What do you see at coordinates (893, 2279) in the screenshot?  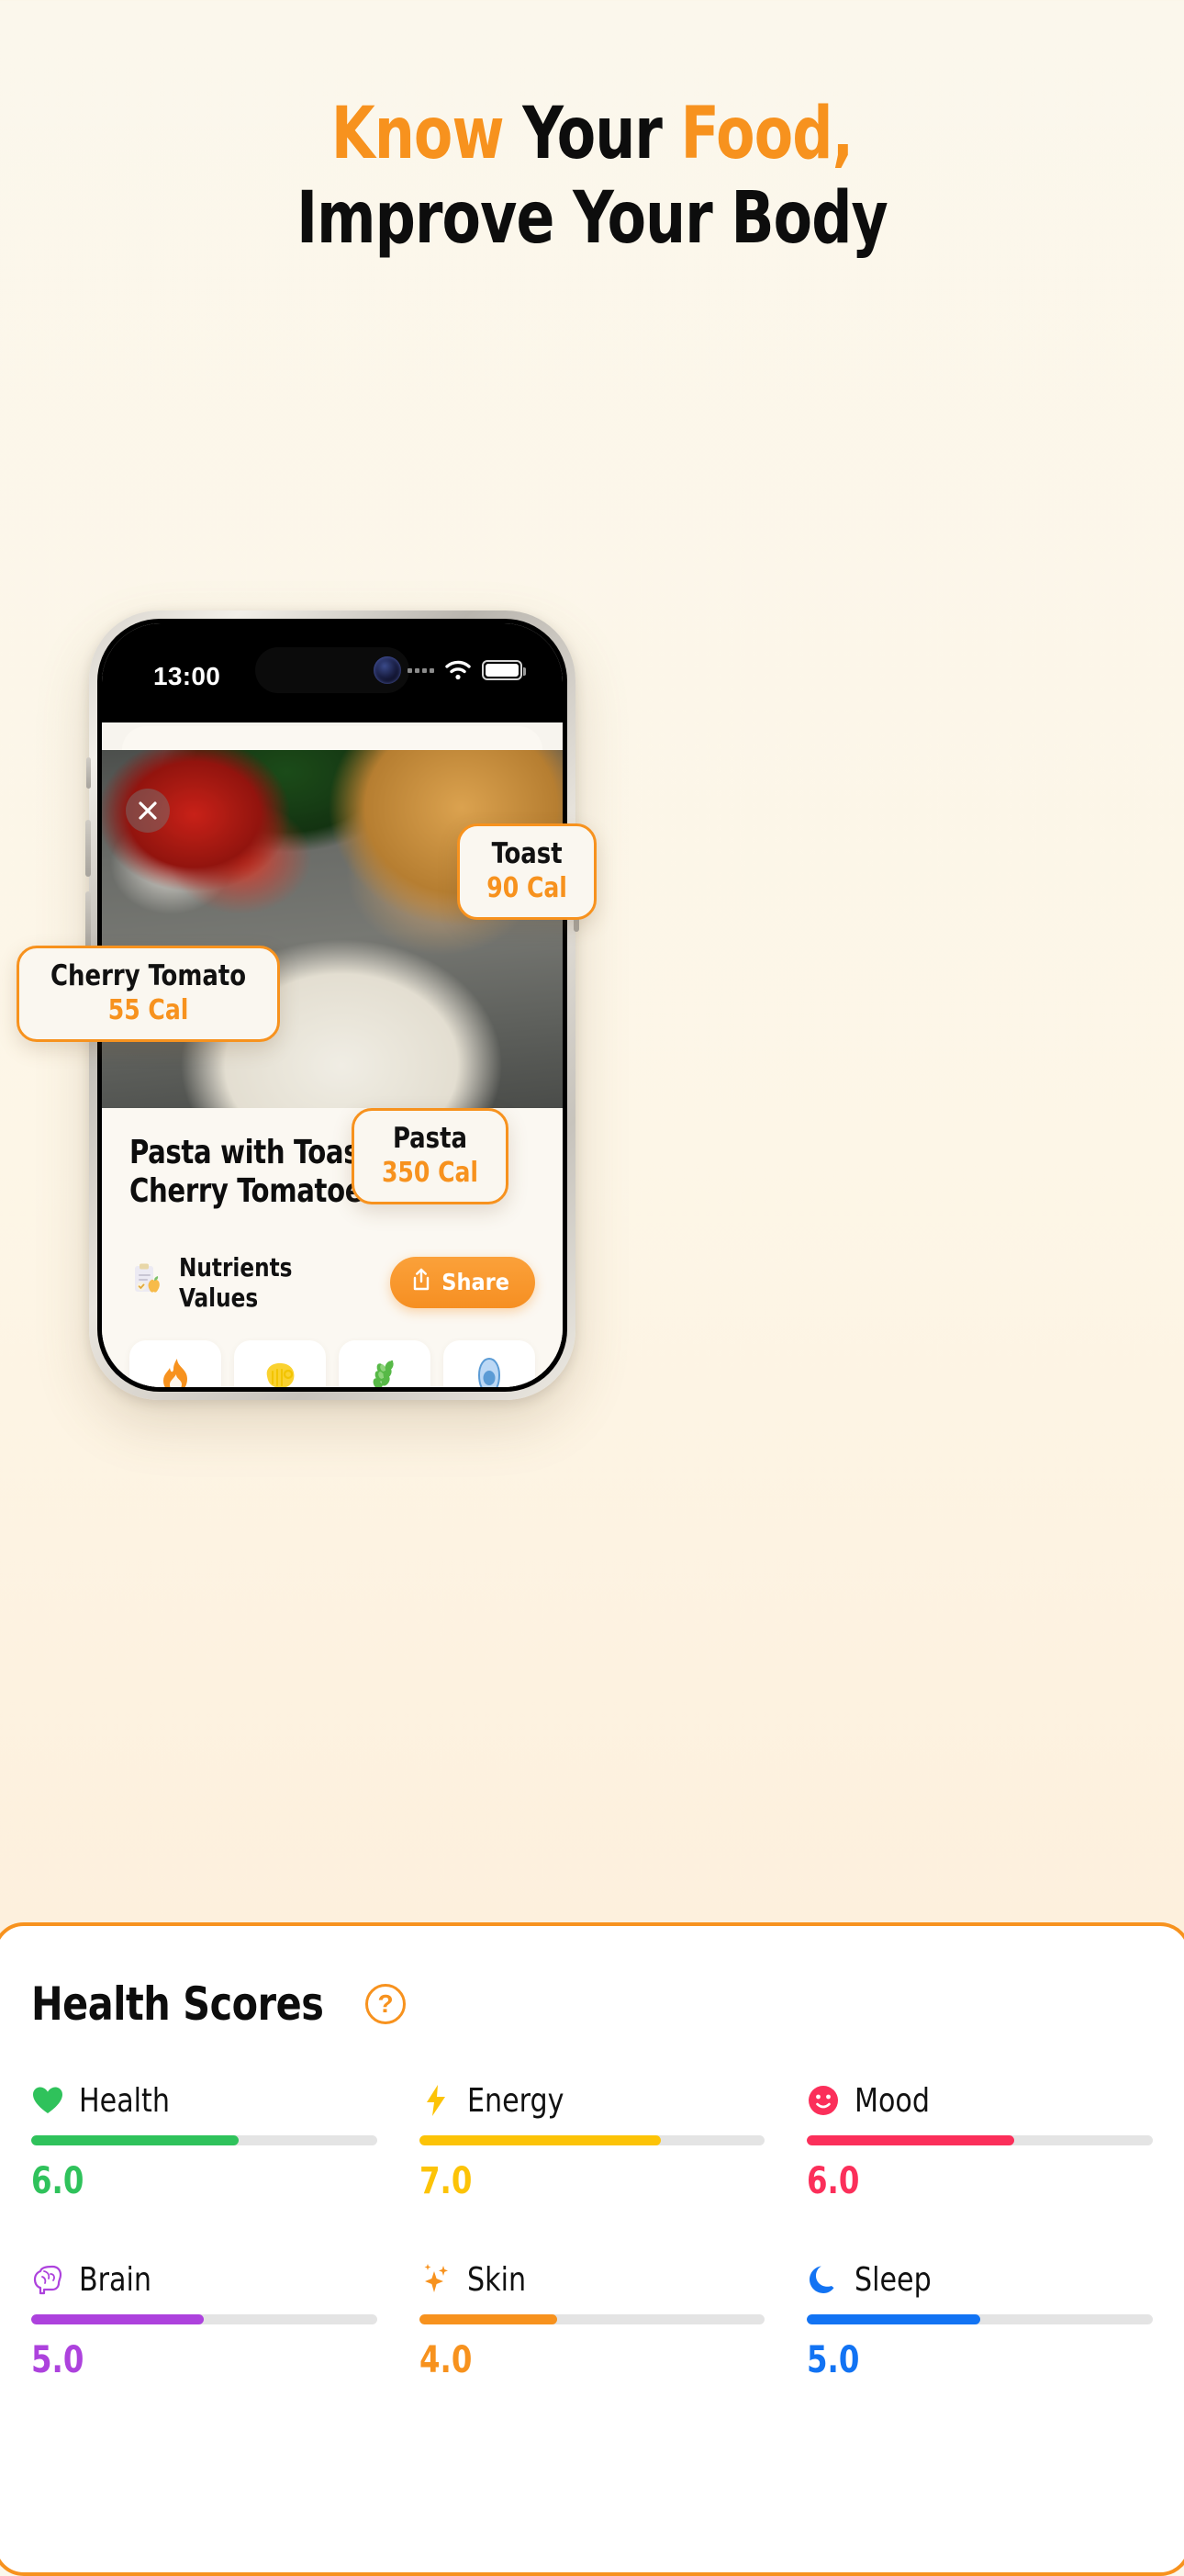 I see `score-label: Sleep` at bounding box center [893, 2279].